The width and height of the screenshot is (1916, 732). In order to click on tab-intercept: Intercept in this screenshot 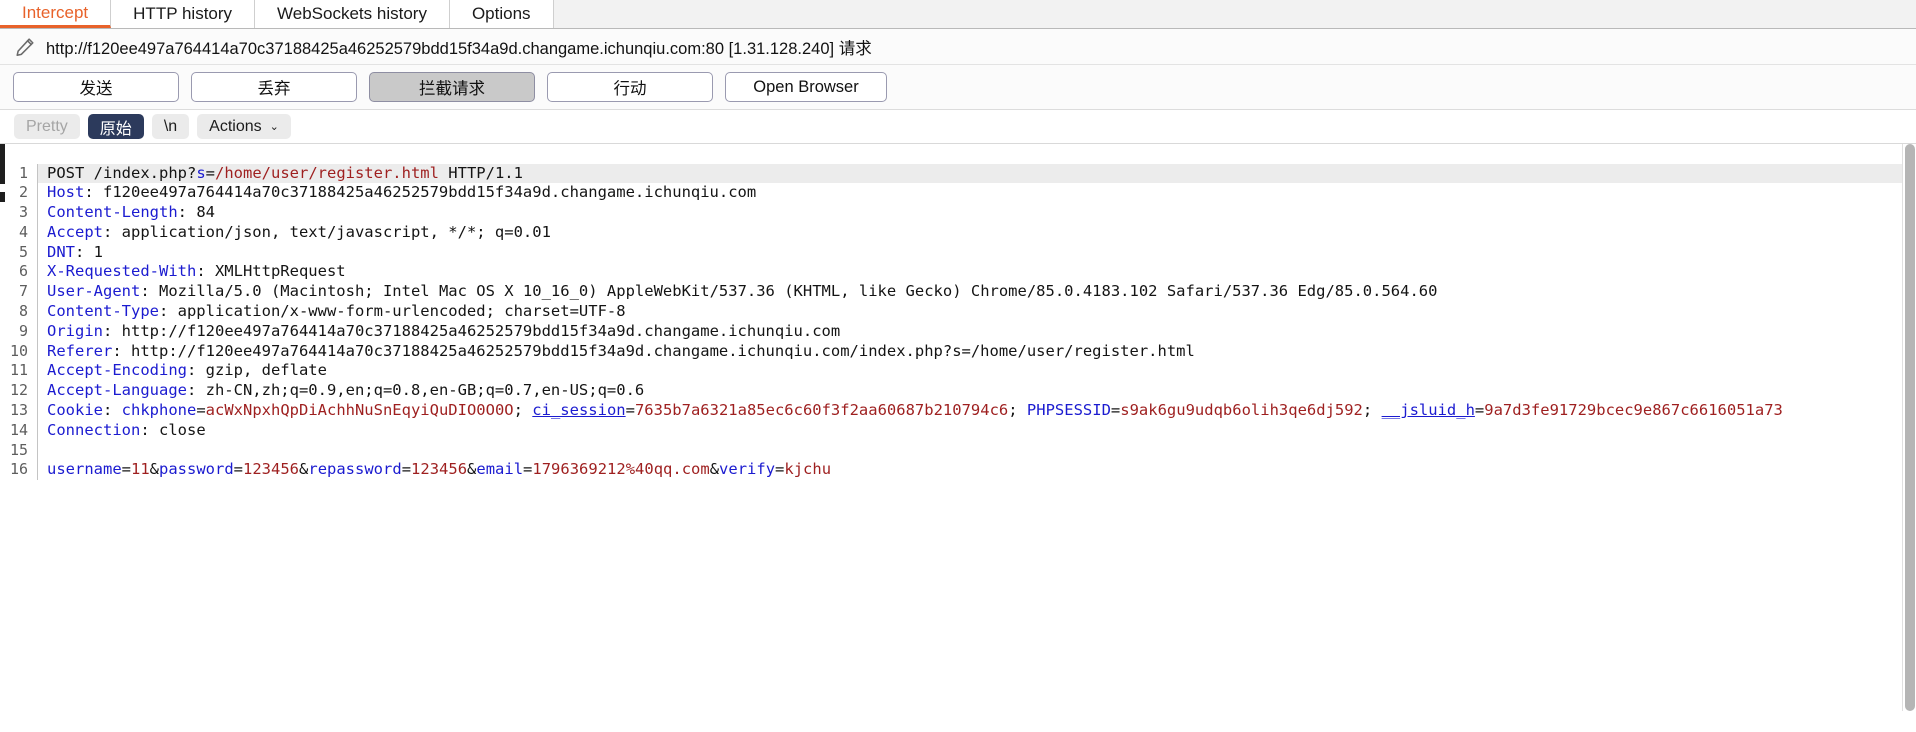, I will do `click(56, 14)`.